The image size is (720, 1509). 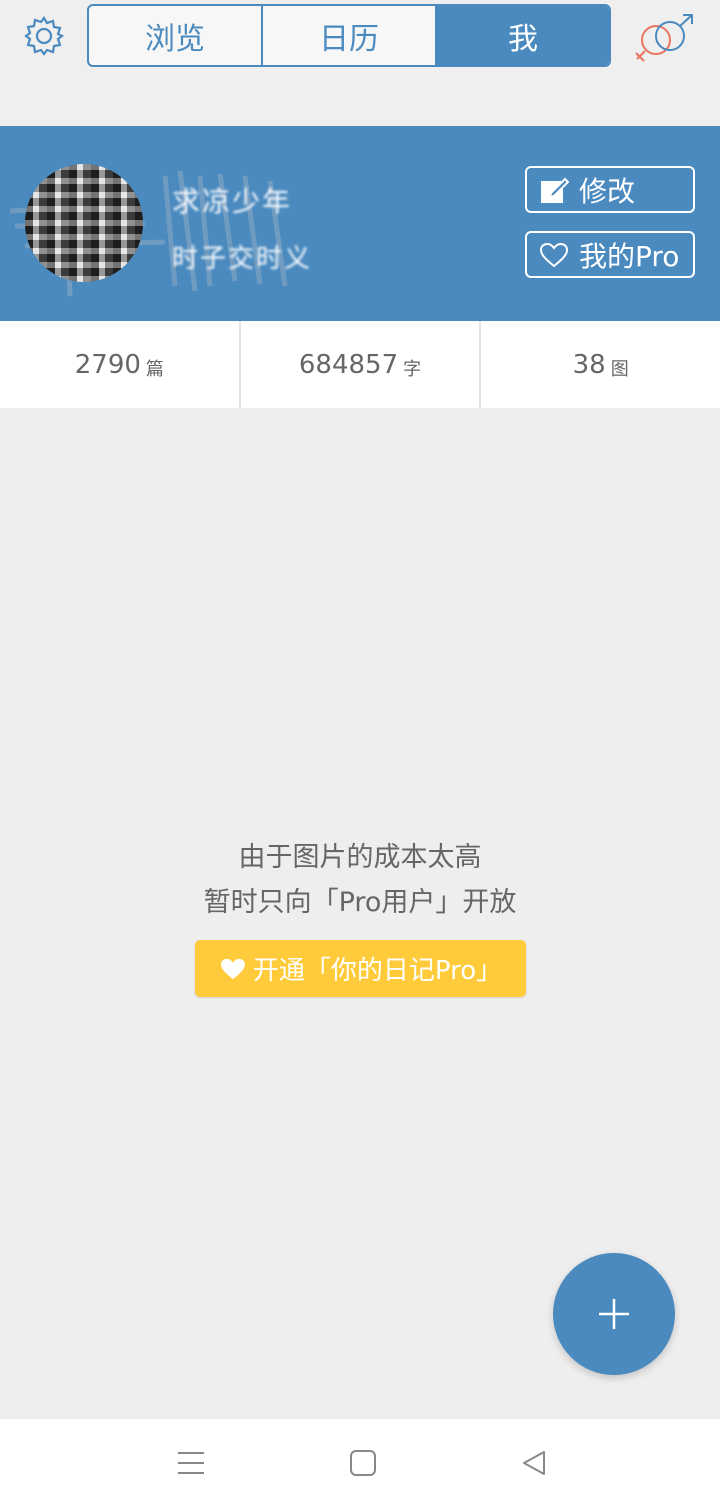 I want to click on subscribe-pro-button: 开通「你的日记Pro」, so click(x=360, y=968).